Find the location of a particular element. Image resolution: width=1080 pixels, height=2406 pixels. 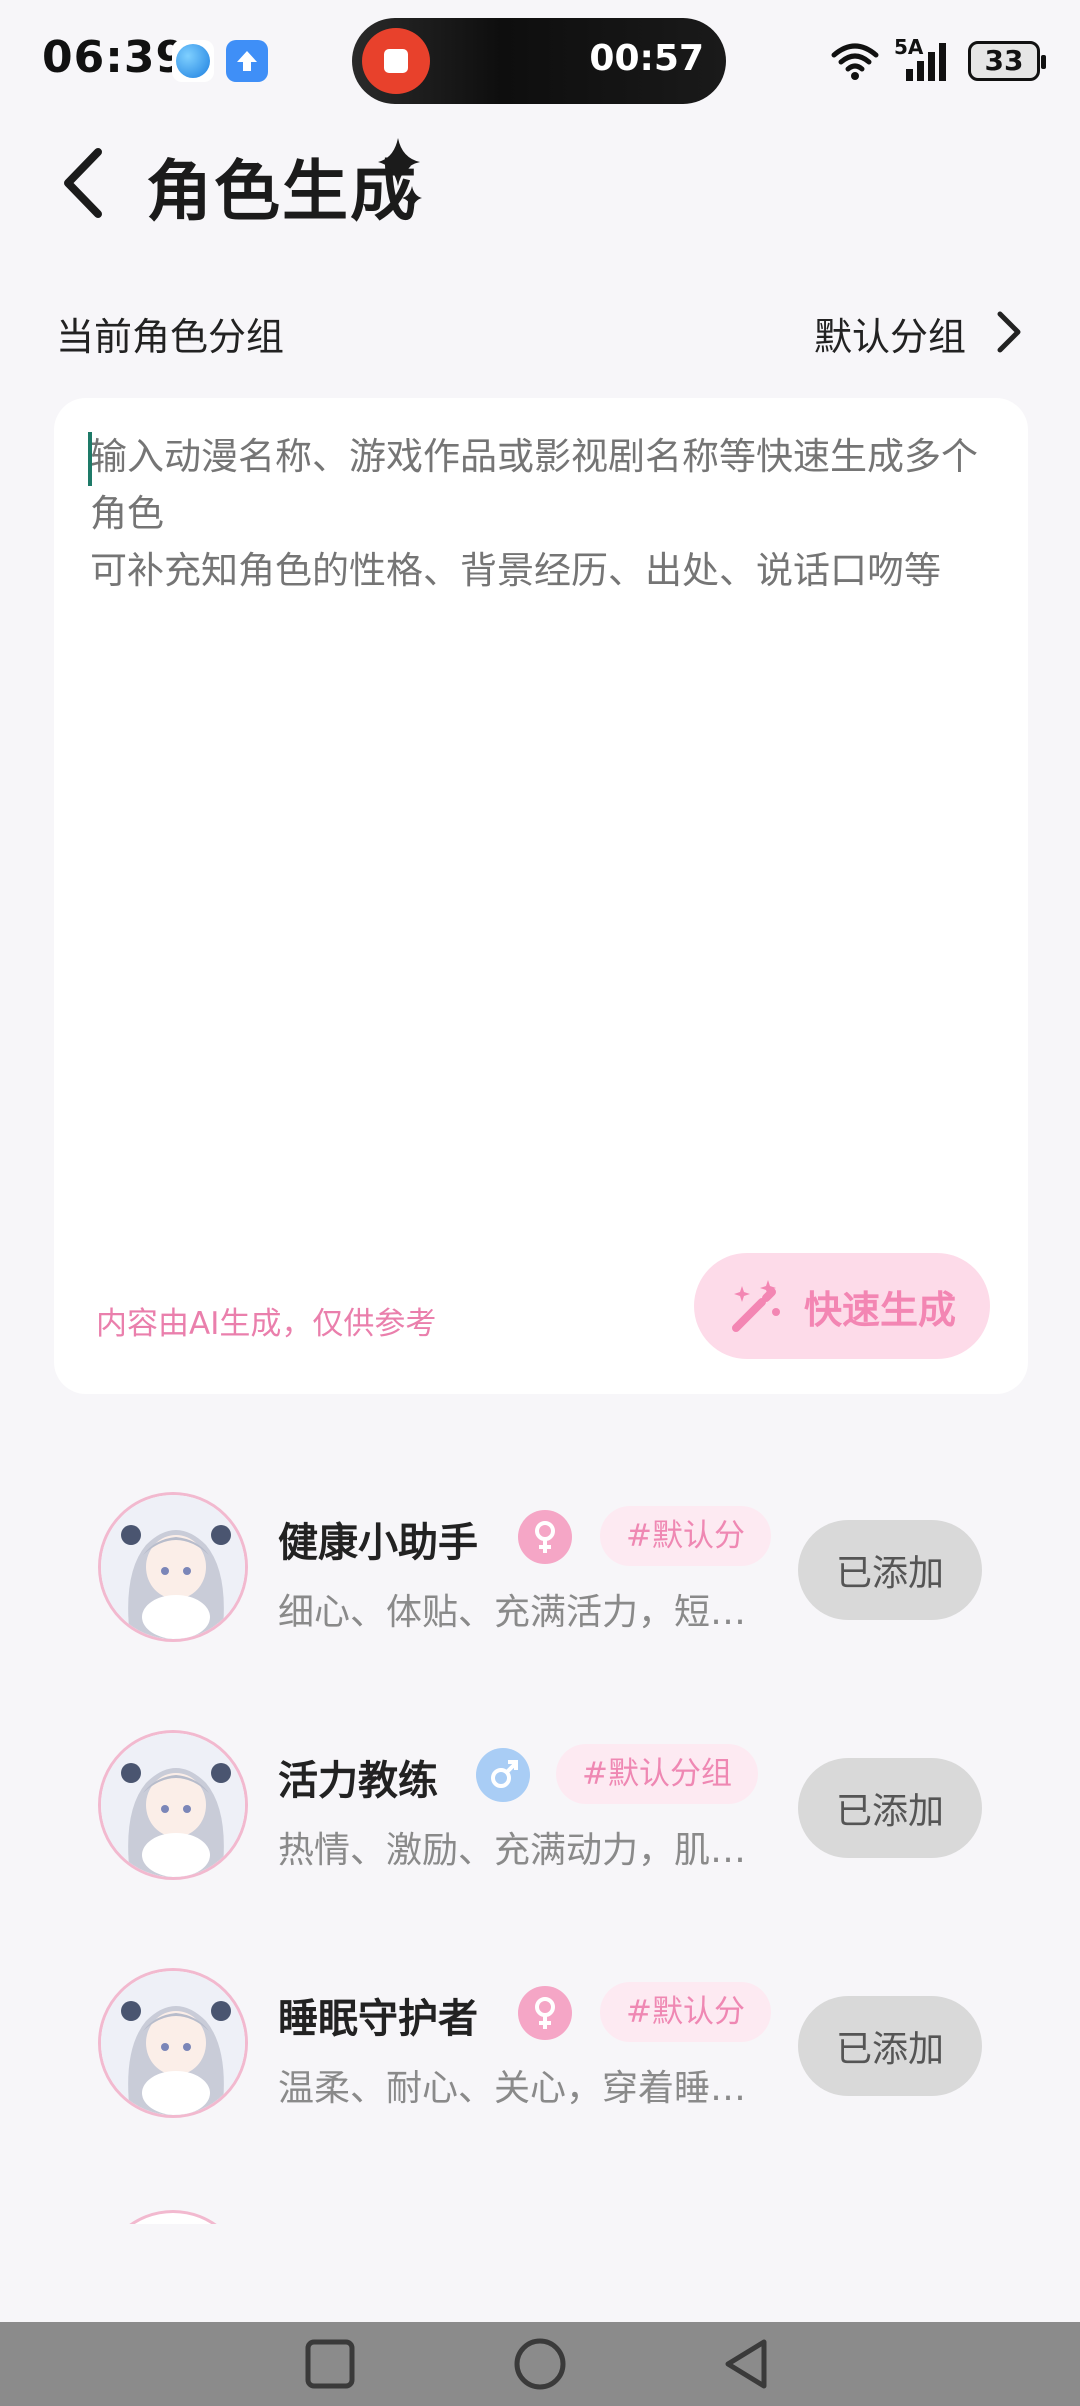

system-nav-bar is located at coordinates (540, 2364).